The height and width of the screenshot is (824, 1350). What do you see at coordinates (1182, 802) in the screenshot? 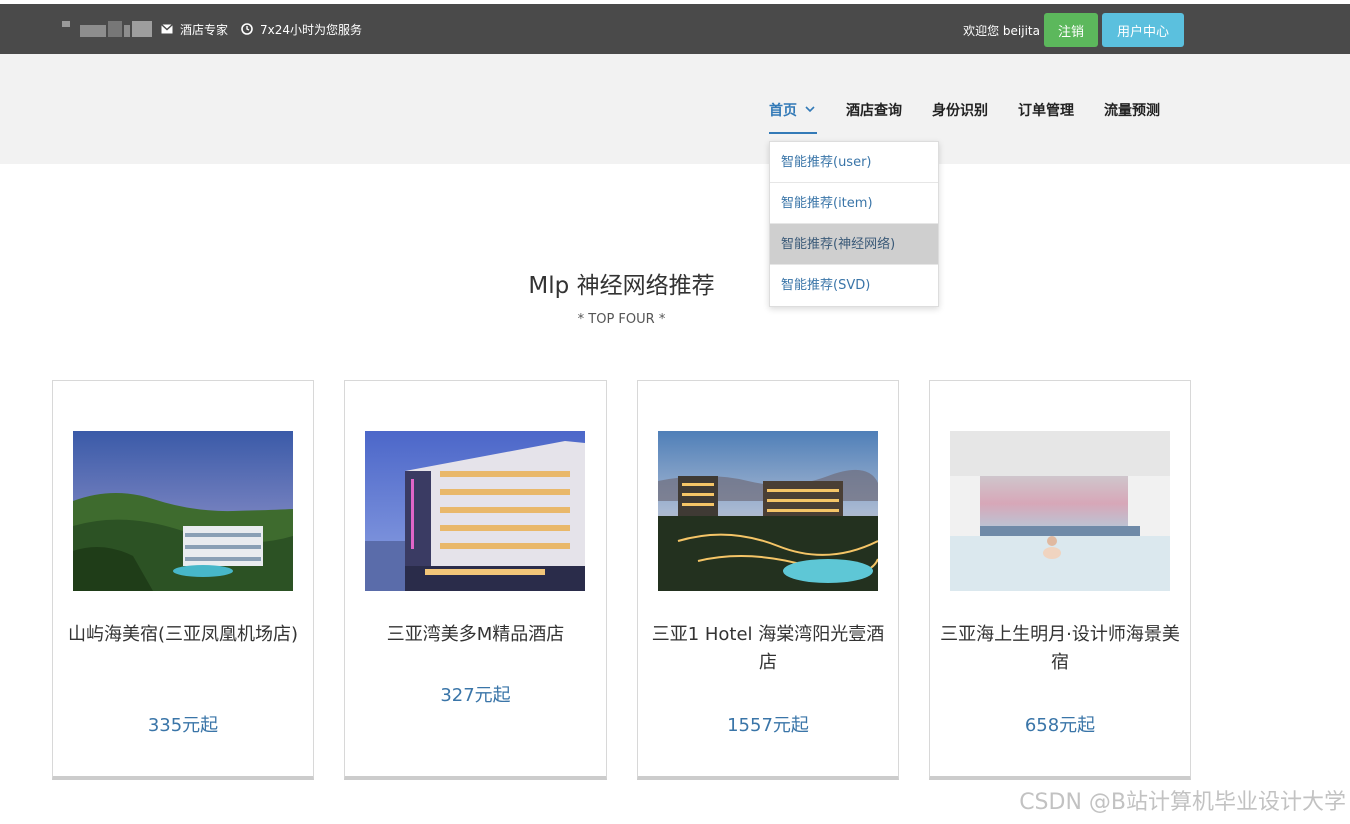
I see `watermark: CSDN @B站计算机毕业设计大学` at bounding box center [1182, 802].